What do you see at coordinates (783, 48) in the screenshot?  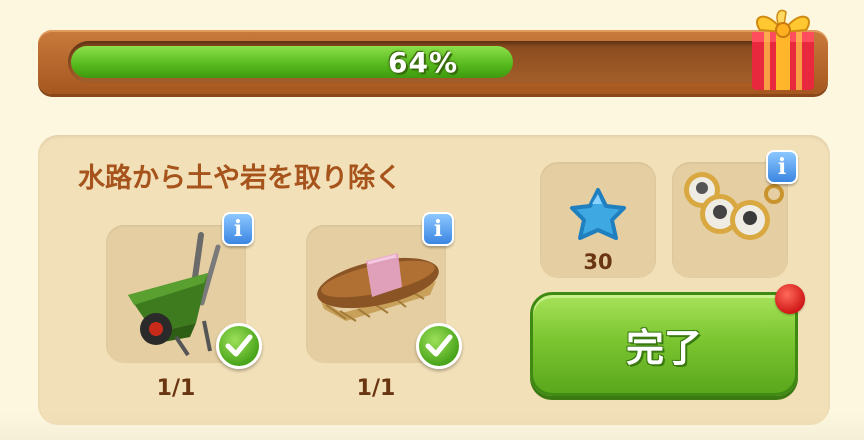 I see `gift-box-icon` at bounding box center [783, 48].